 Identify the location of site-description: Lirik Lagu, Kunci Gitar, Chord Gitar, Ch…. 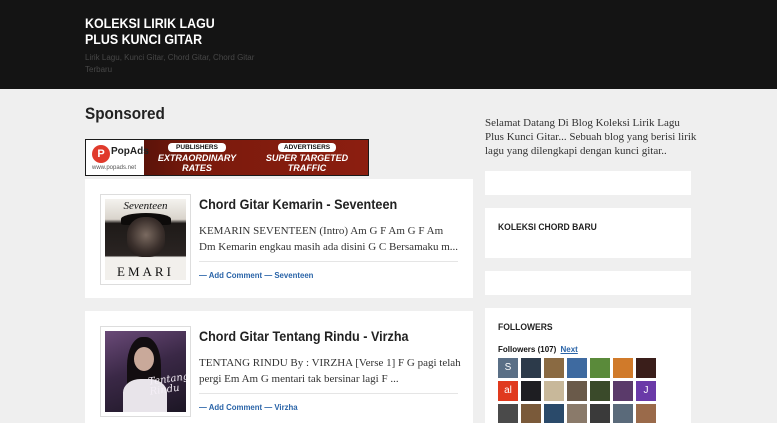
(170, 63).